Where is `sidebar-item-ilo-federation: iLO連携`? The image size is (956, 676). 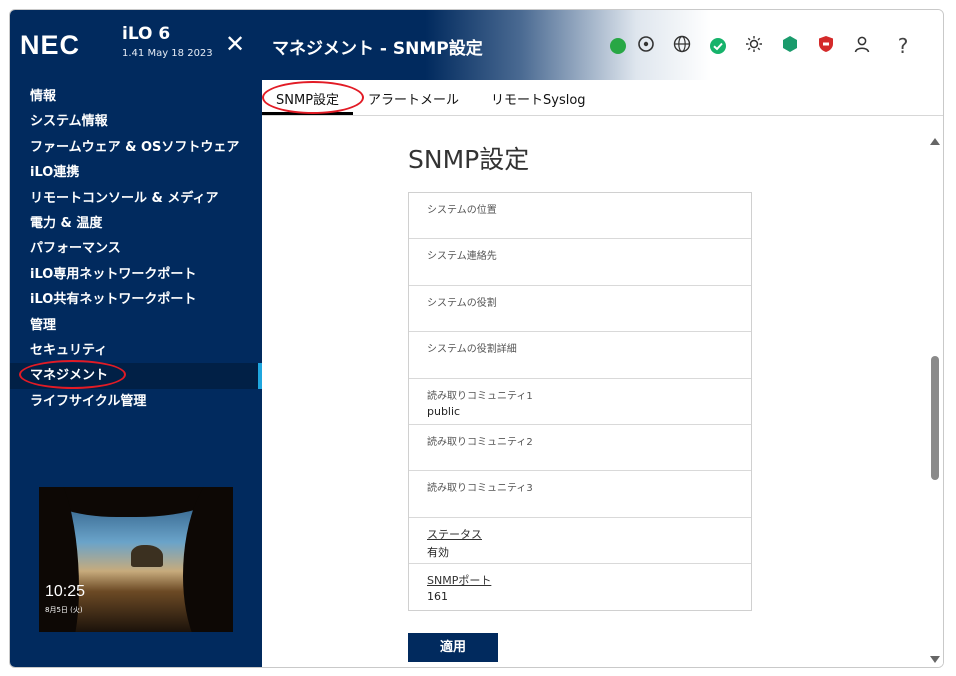 sidebar-item-ilo-federation: iLO連携 is located at coordinates (136, 172).